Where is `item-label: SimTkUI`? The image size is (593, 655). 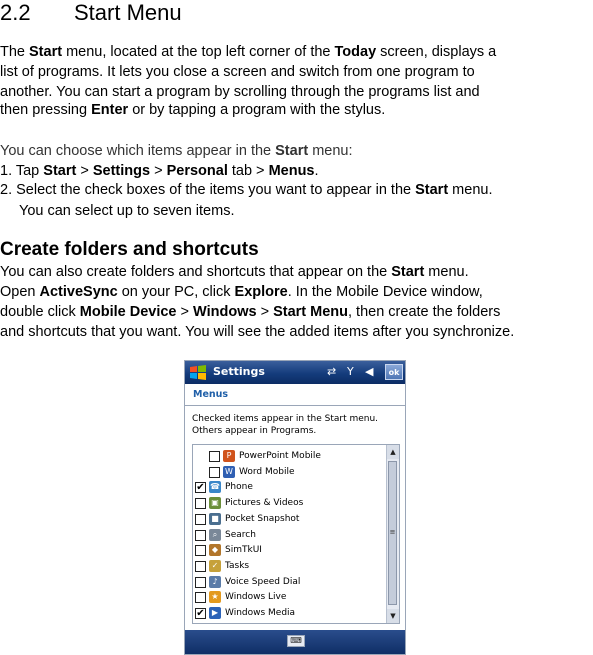
item-label: SimTkUI is located at coordinates (243, 550).